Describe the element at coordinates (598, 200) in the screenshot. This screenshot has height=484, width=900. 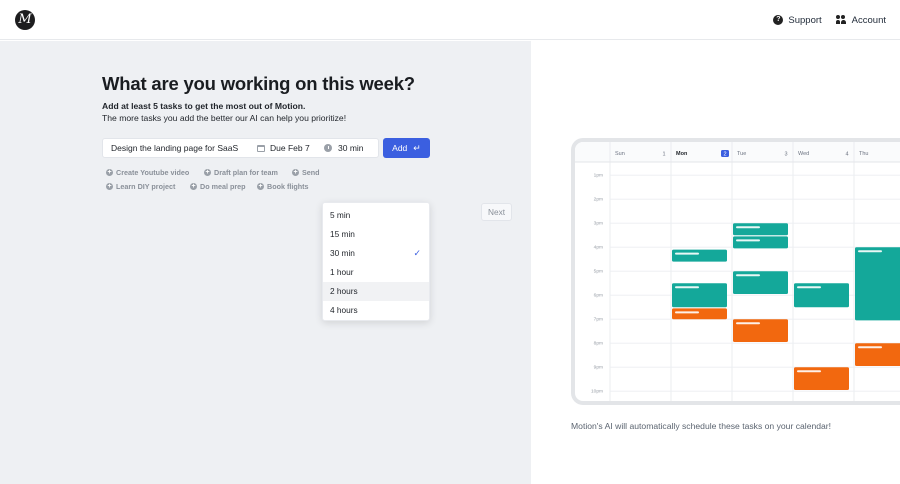
I see `time-label: 2pm` at that location.